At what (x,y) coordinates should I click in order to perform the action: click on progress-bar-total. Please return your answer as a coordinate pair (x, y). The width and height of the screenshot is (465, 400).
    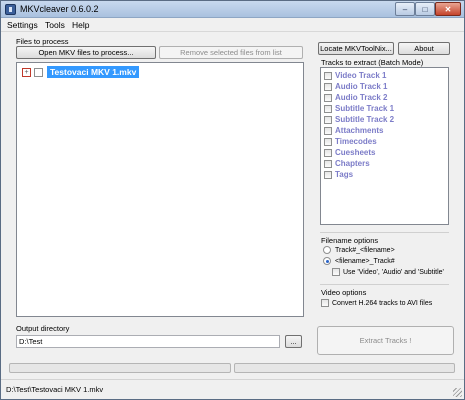
    Looking at the image, I should click on (344, 368).